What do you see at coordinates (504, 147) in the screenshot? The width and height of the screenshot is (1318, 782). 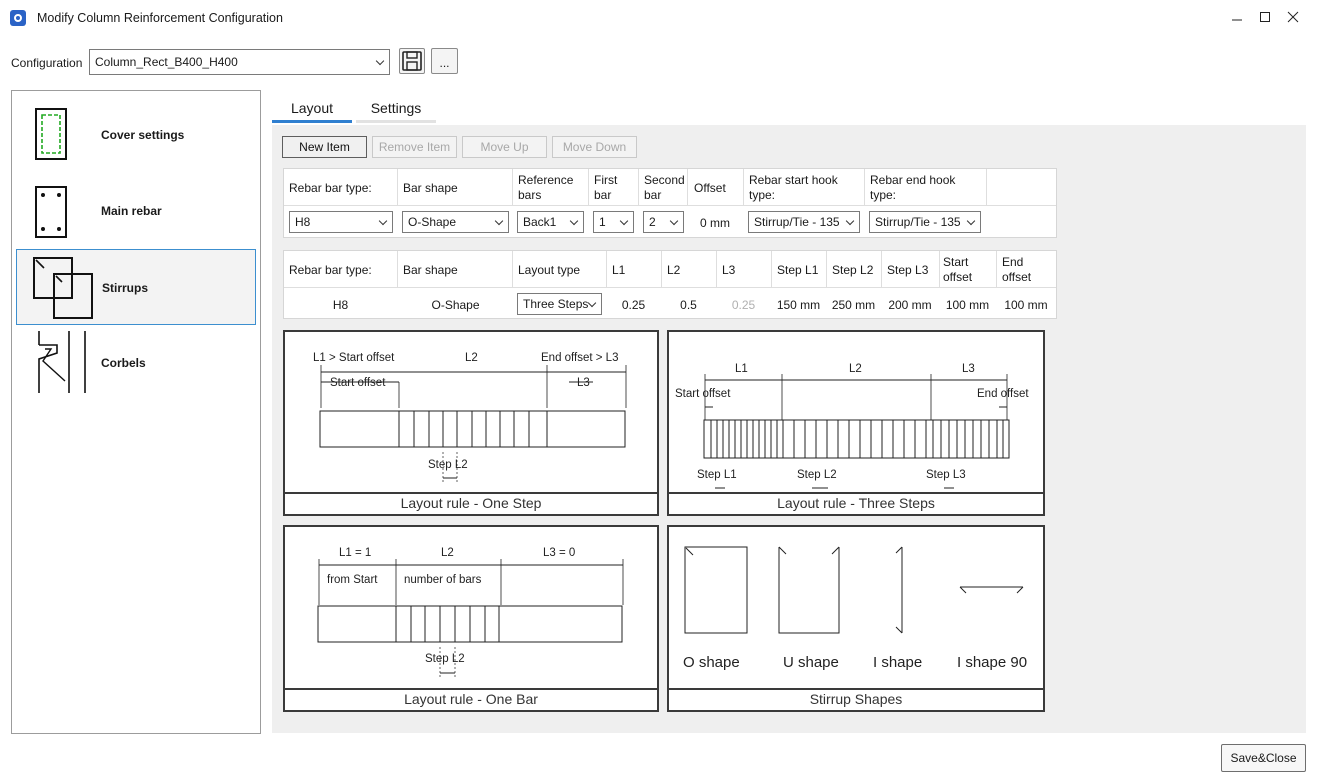 I see `move-up-button: Move Up` at bounding box center [504, 147].